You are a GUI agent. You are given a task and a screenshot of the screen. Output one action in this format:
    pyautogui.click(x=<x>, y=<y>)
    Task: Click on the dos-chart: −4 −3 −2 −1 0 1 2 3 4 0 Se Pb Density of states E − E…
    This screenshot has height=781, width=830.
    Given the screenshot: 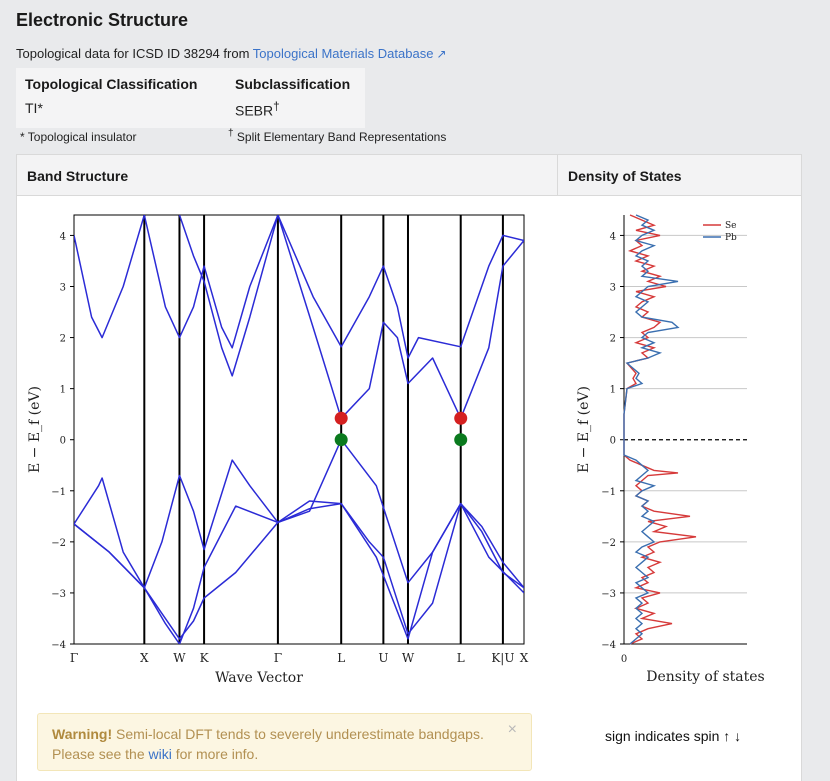 What is the action you would take?
    pyautogui.click(x=670, y=449)
    